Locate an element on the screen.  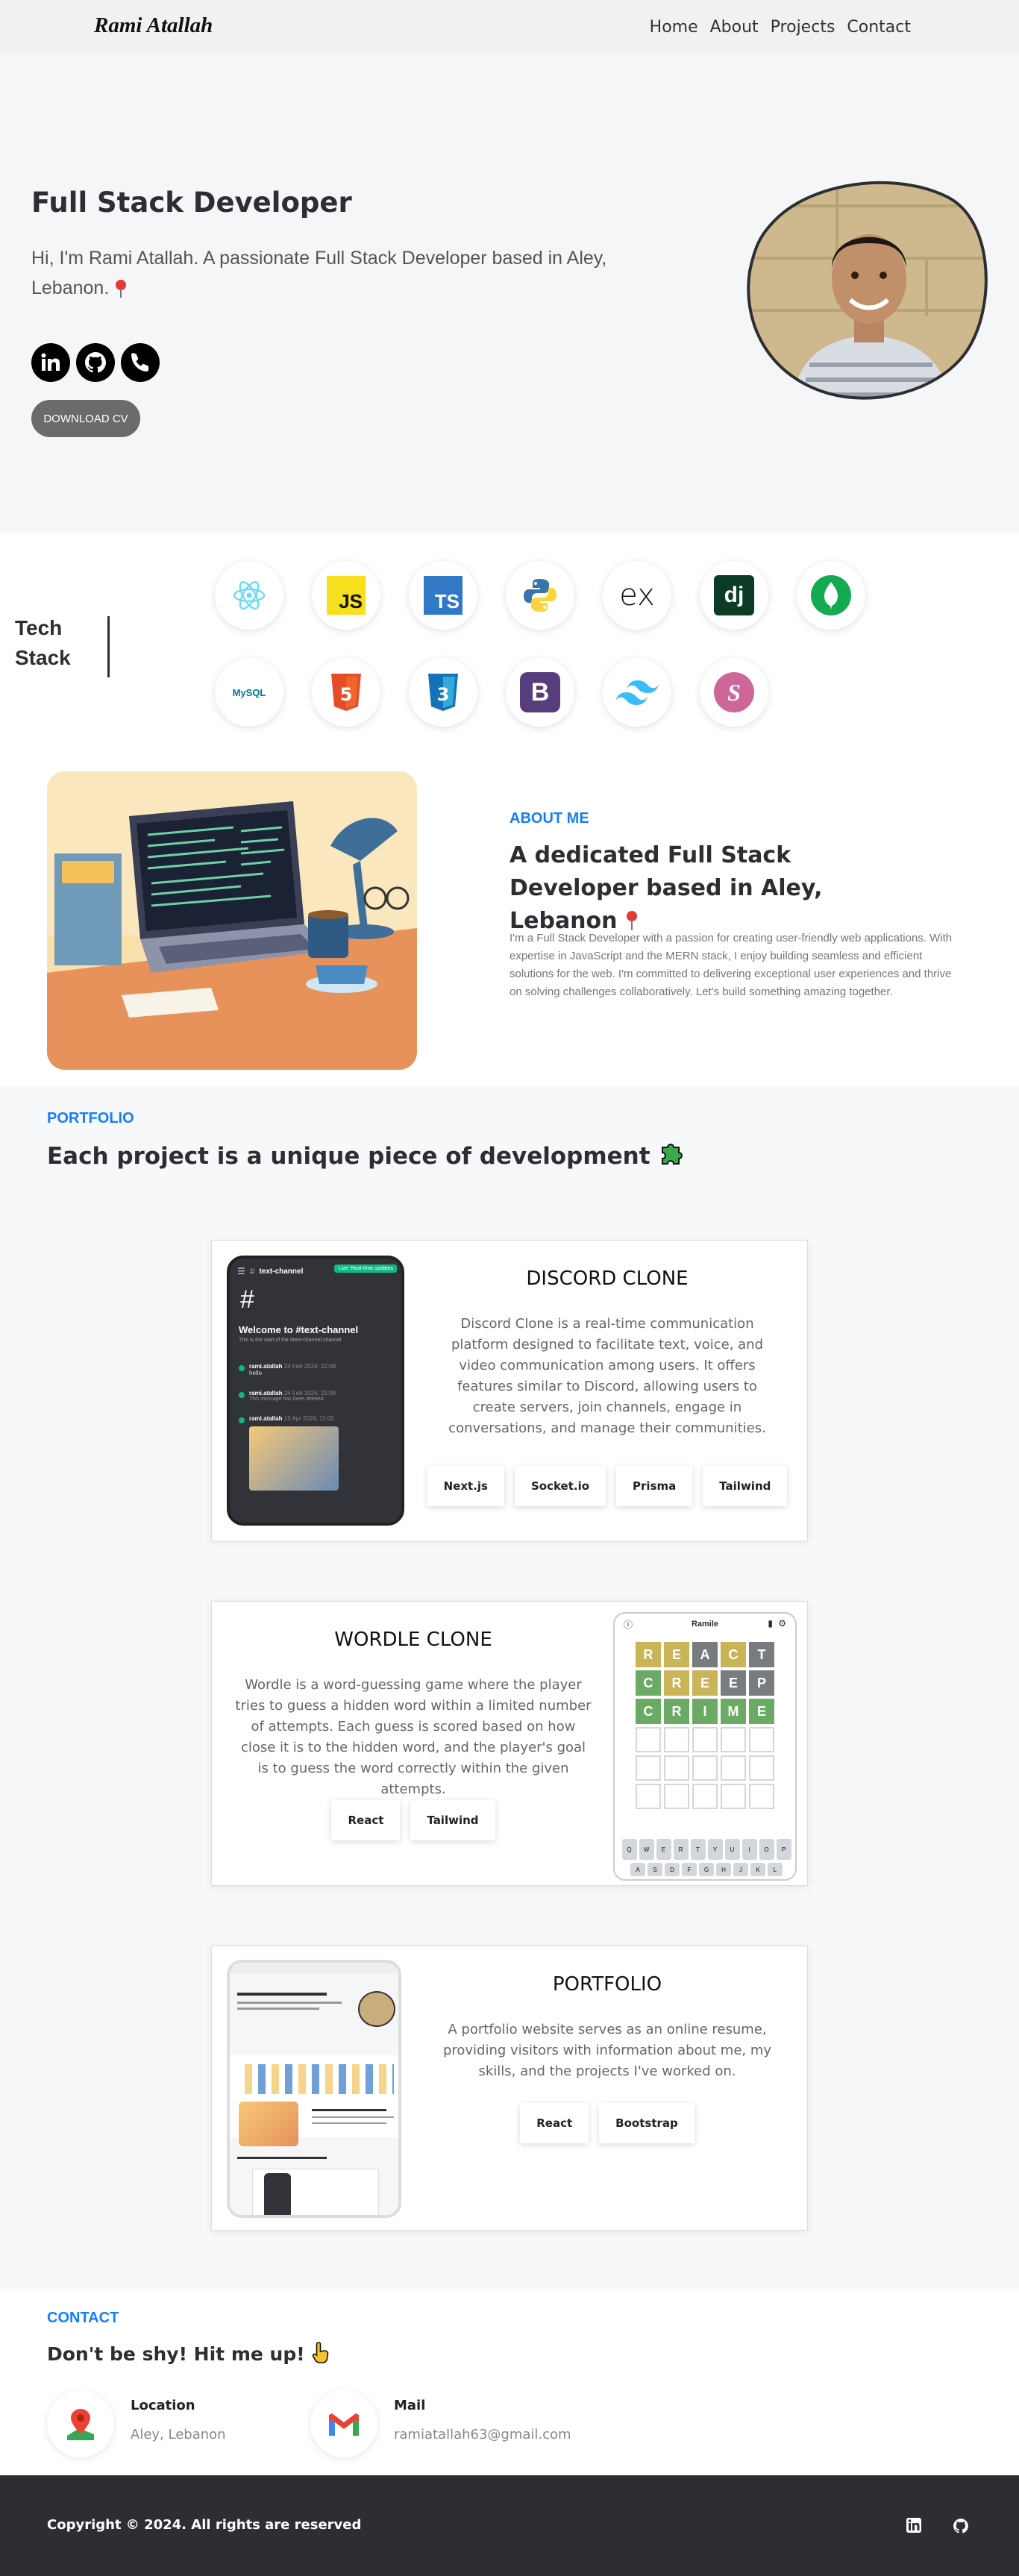
tech-stack-label: Tech Stack is located at coordinates (43, 642).